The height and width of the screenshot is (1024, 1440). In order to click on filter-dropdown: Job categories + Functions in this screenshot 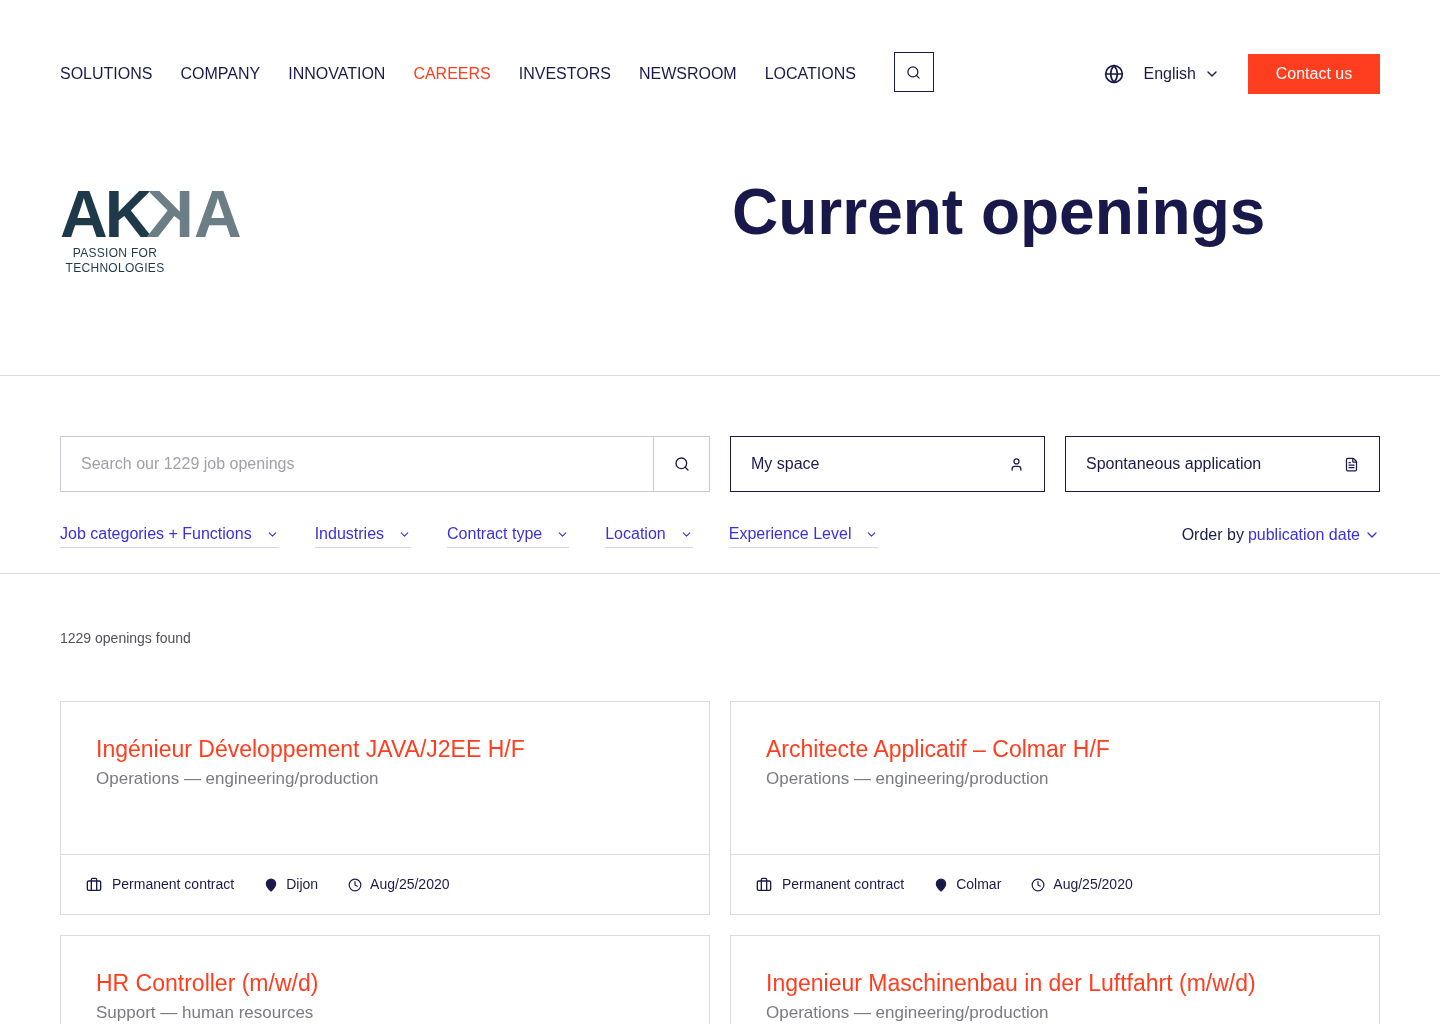, I will do `click(169, 535)`.